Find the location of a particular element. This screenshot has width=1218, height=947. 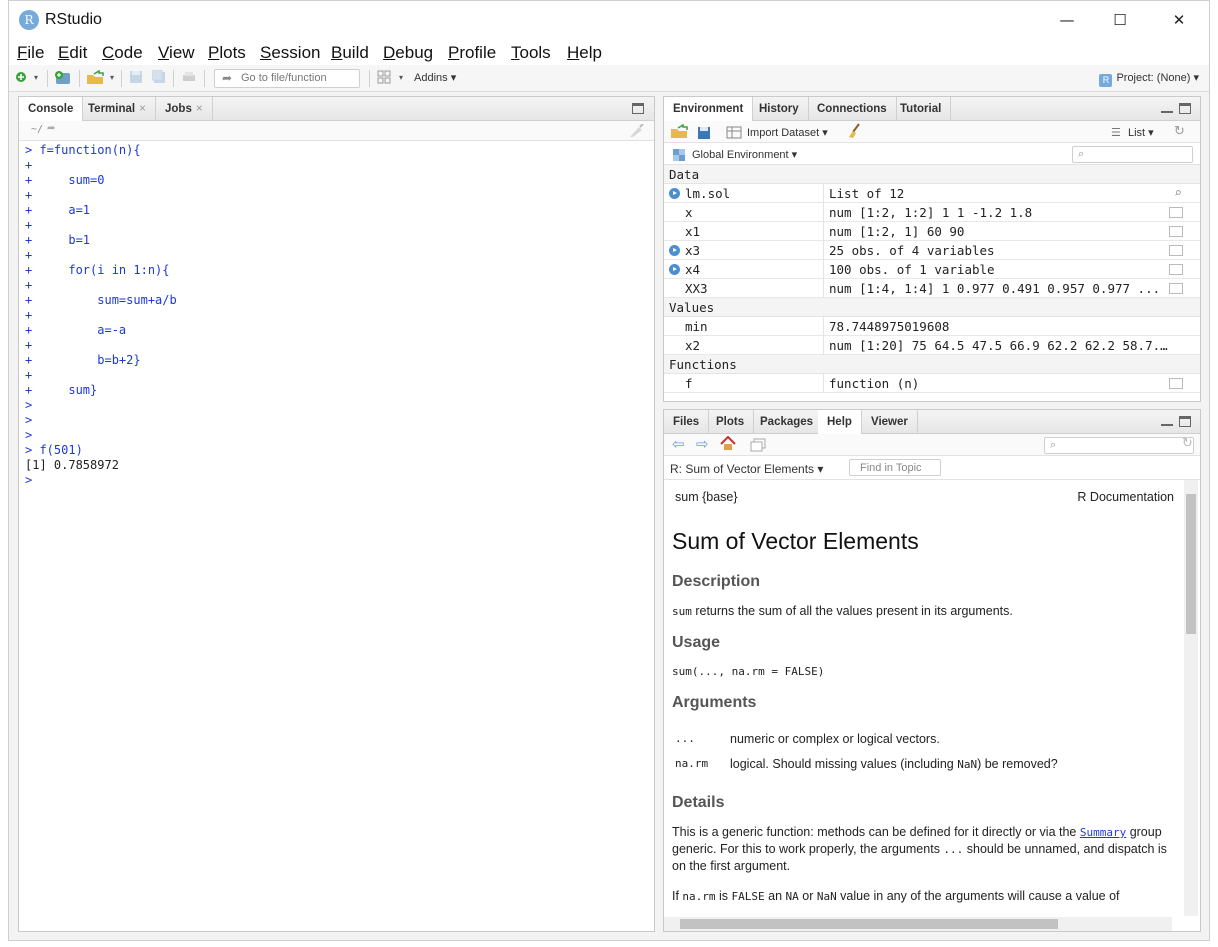

console-prompt: + is located at coordinates (29, 195).